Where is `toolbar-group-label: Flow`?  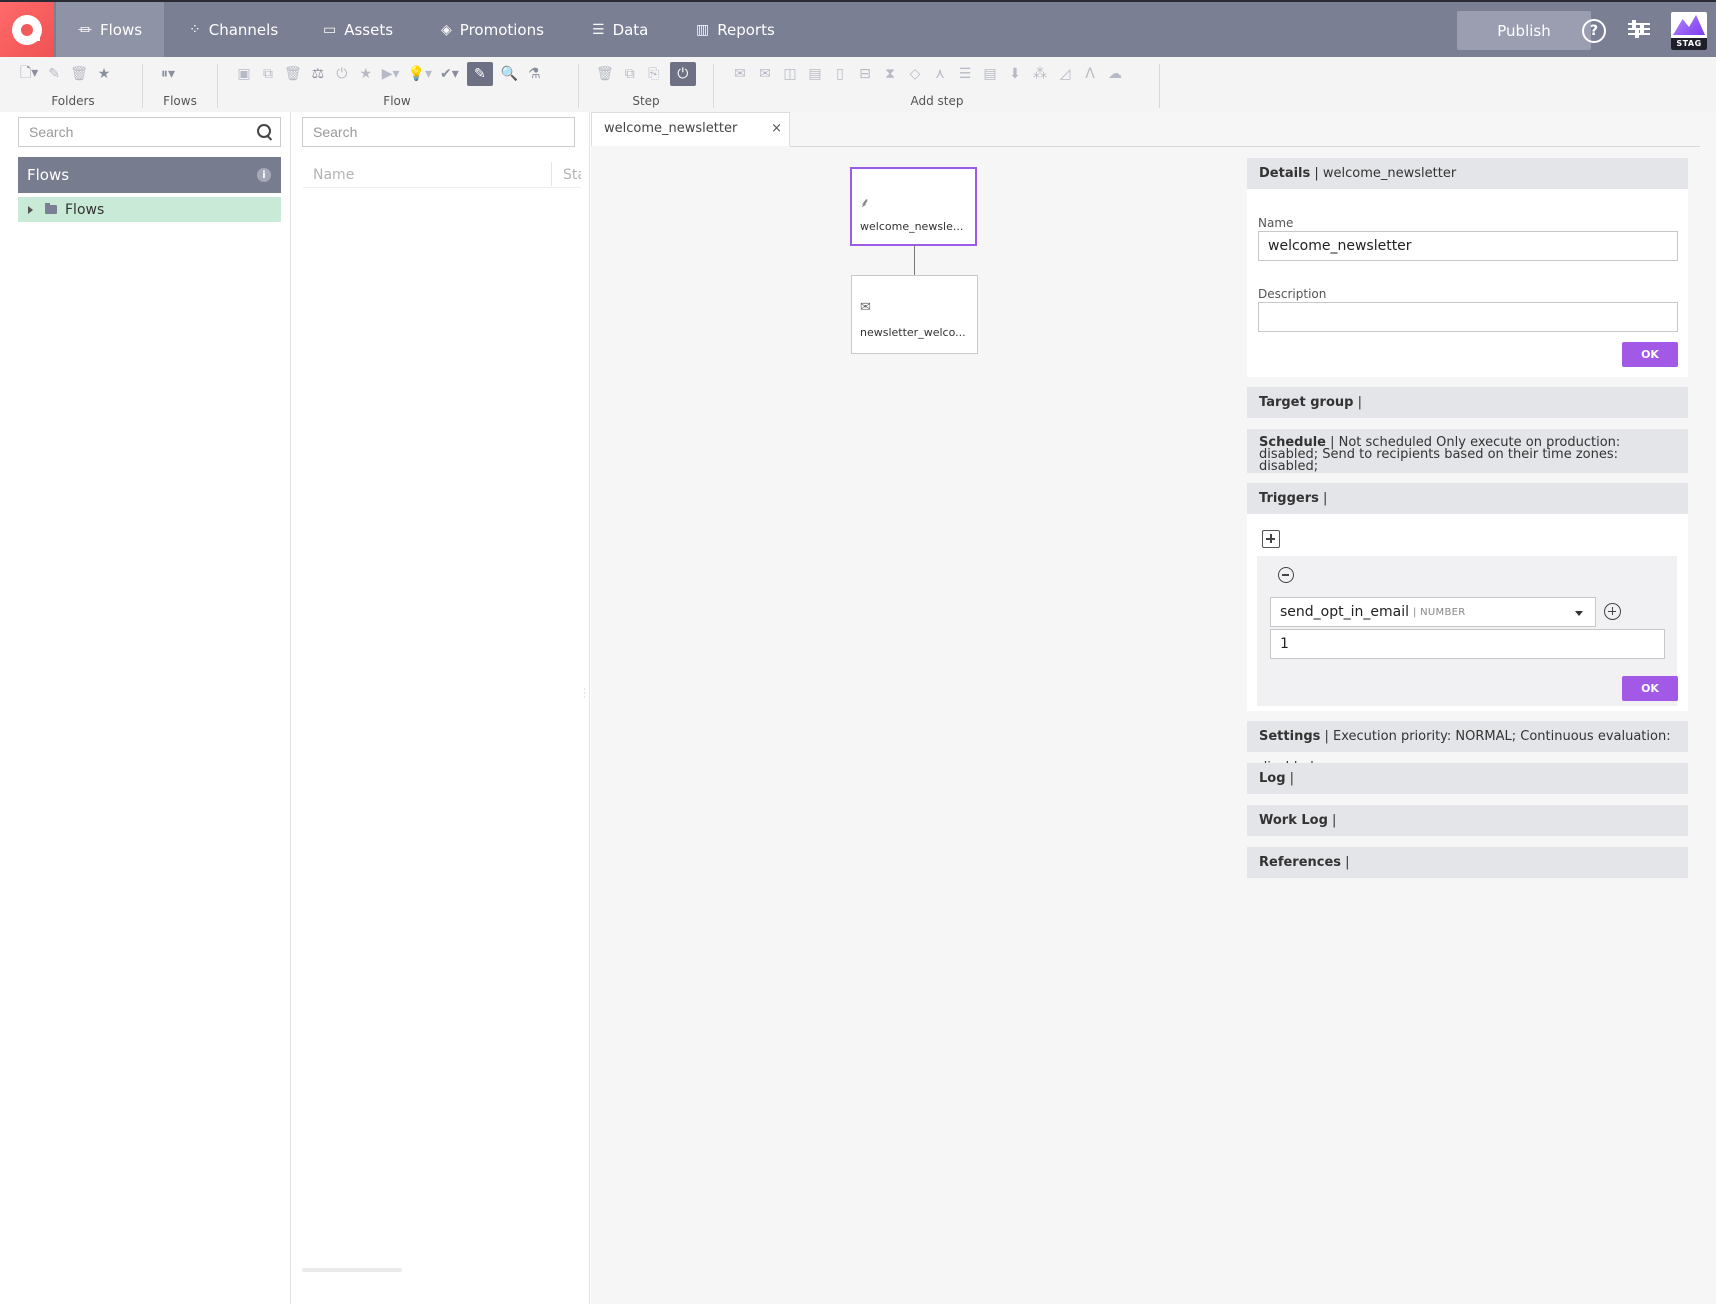 toolbar-group-label: Flow is located at coordinates (397, 101).